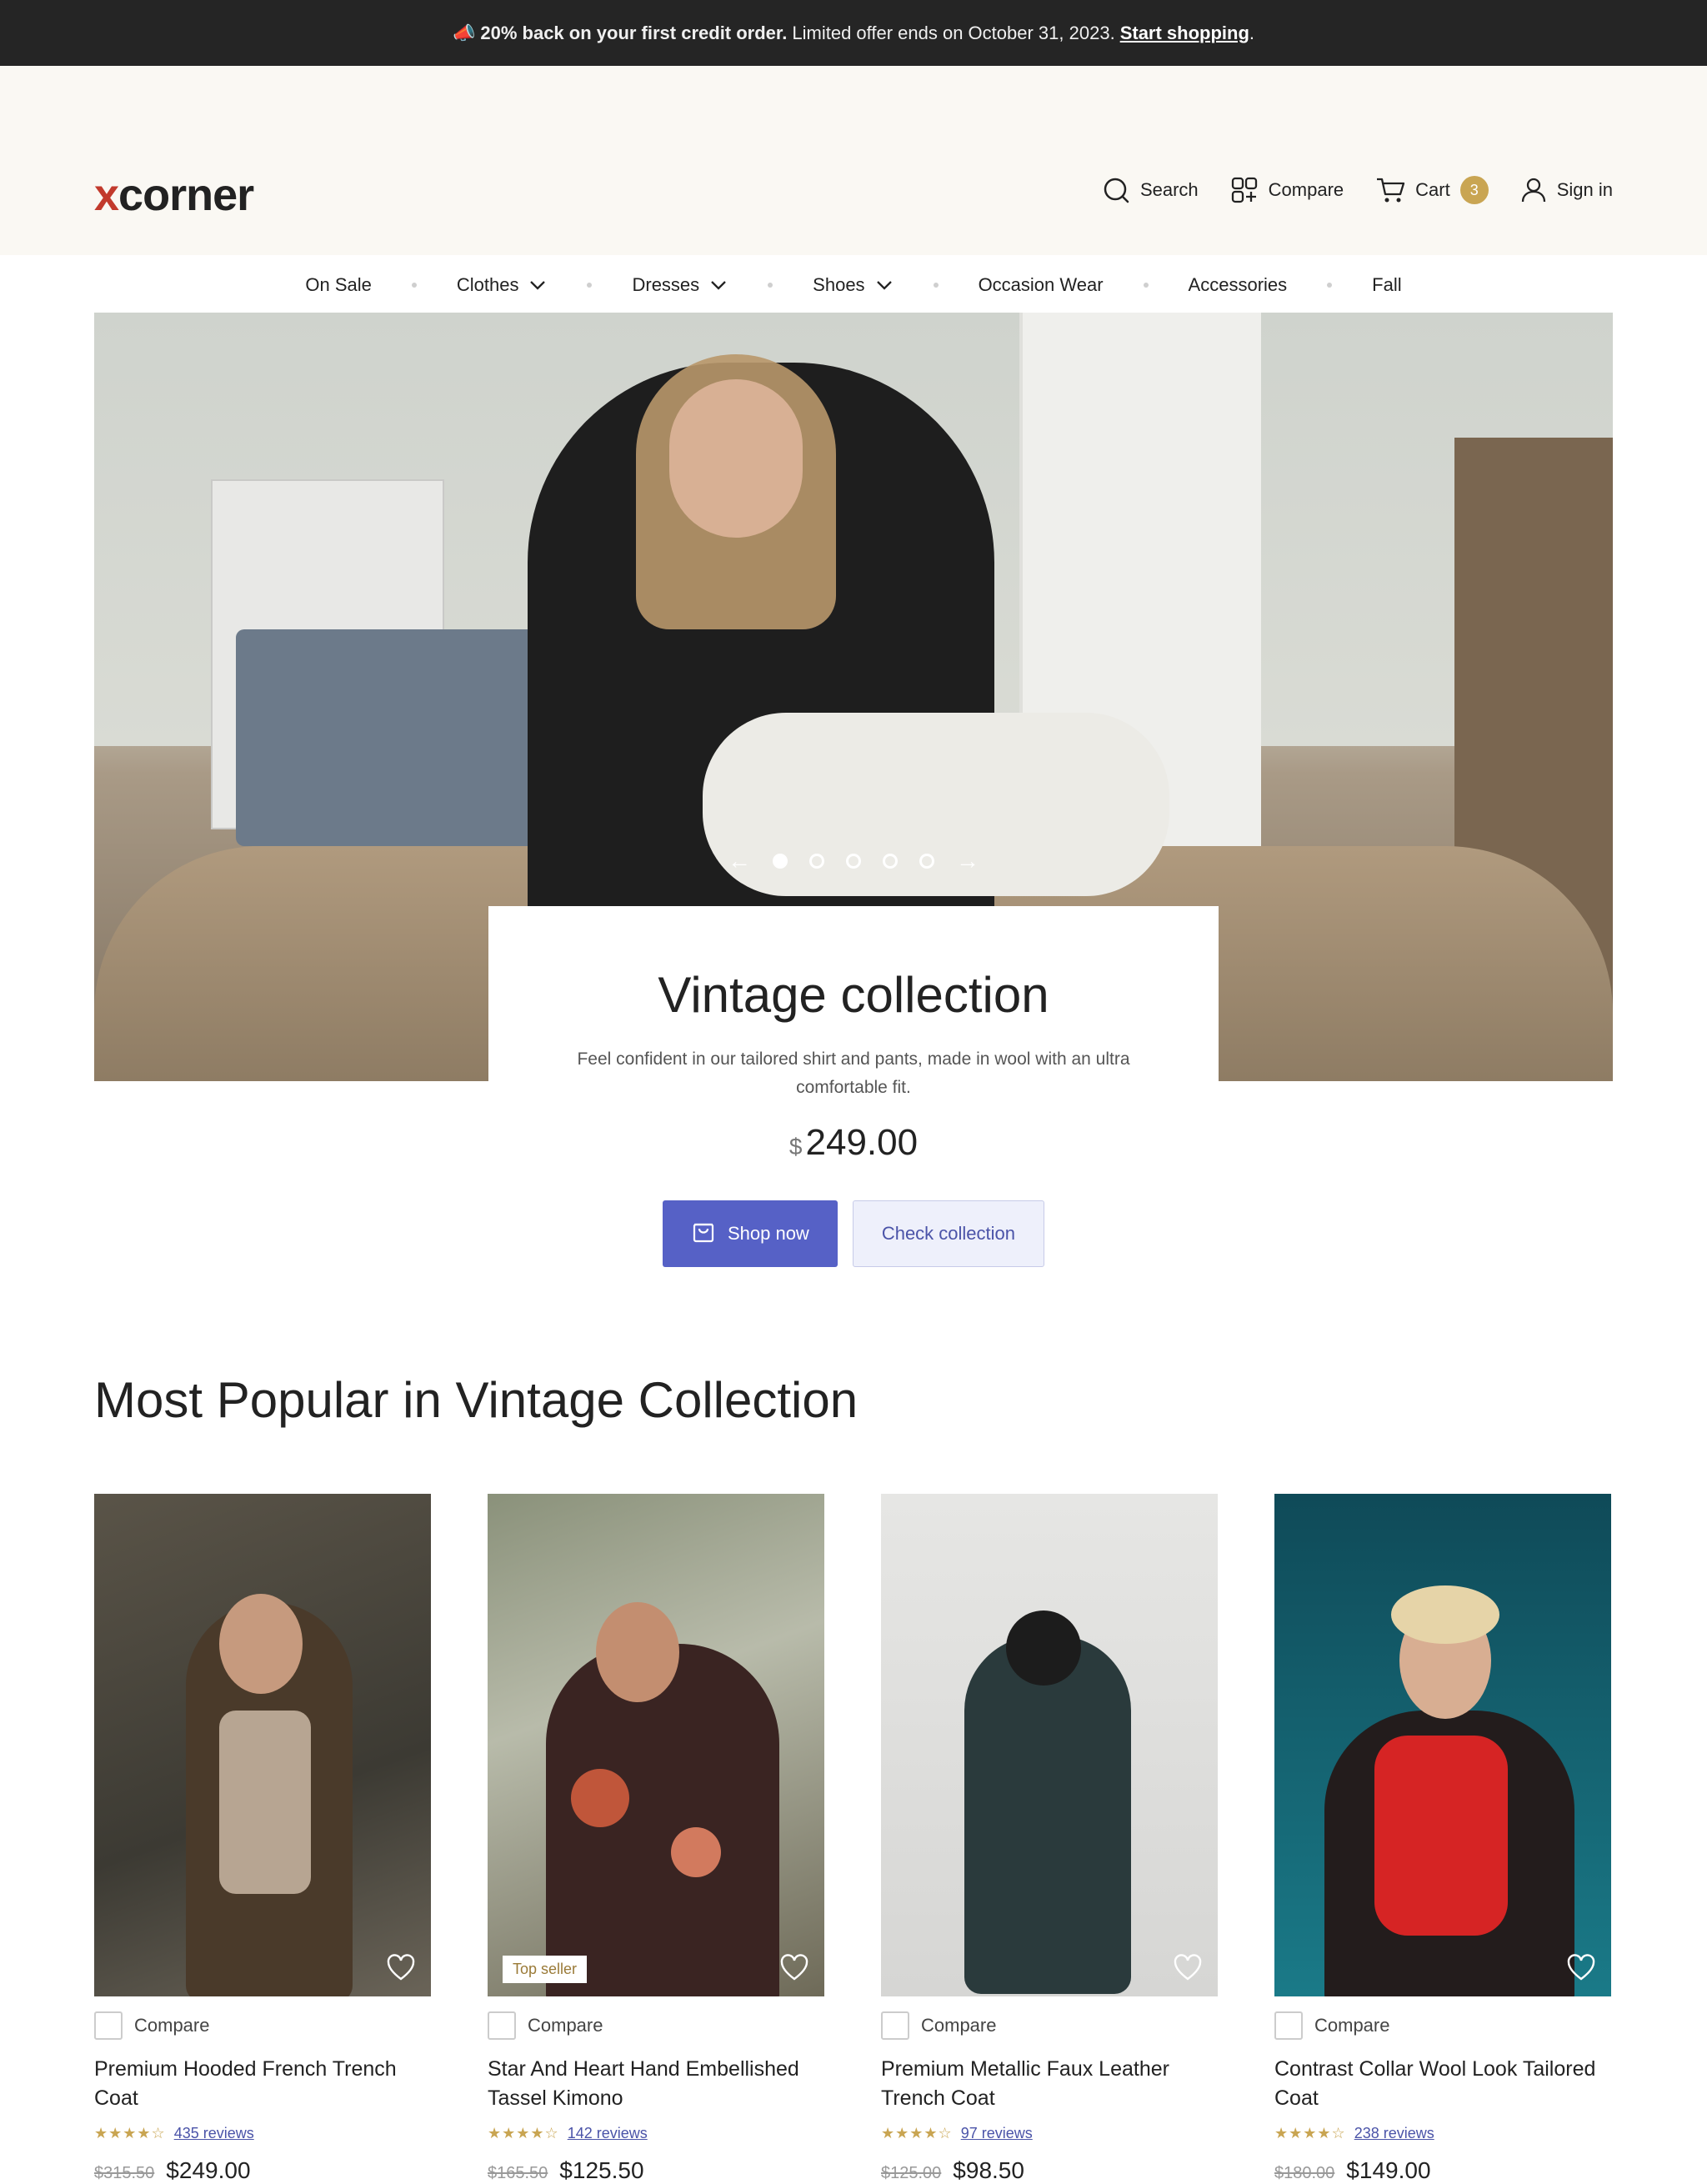 This screenshot has width=1707, height=2184. I want to click on arrow-left-icon: ←, so click(739, 861).